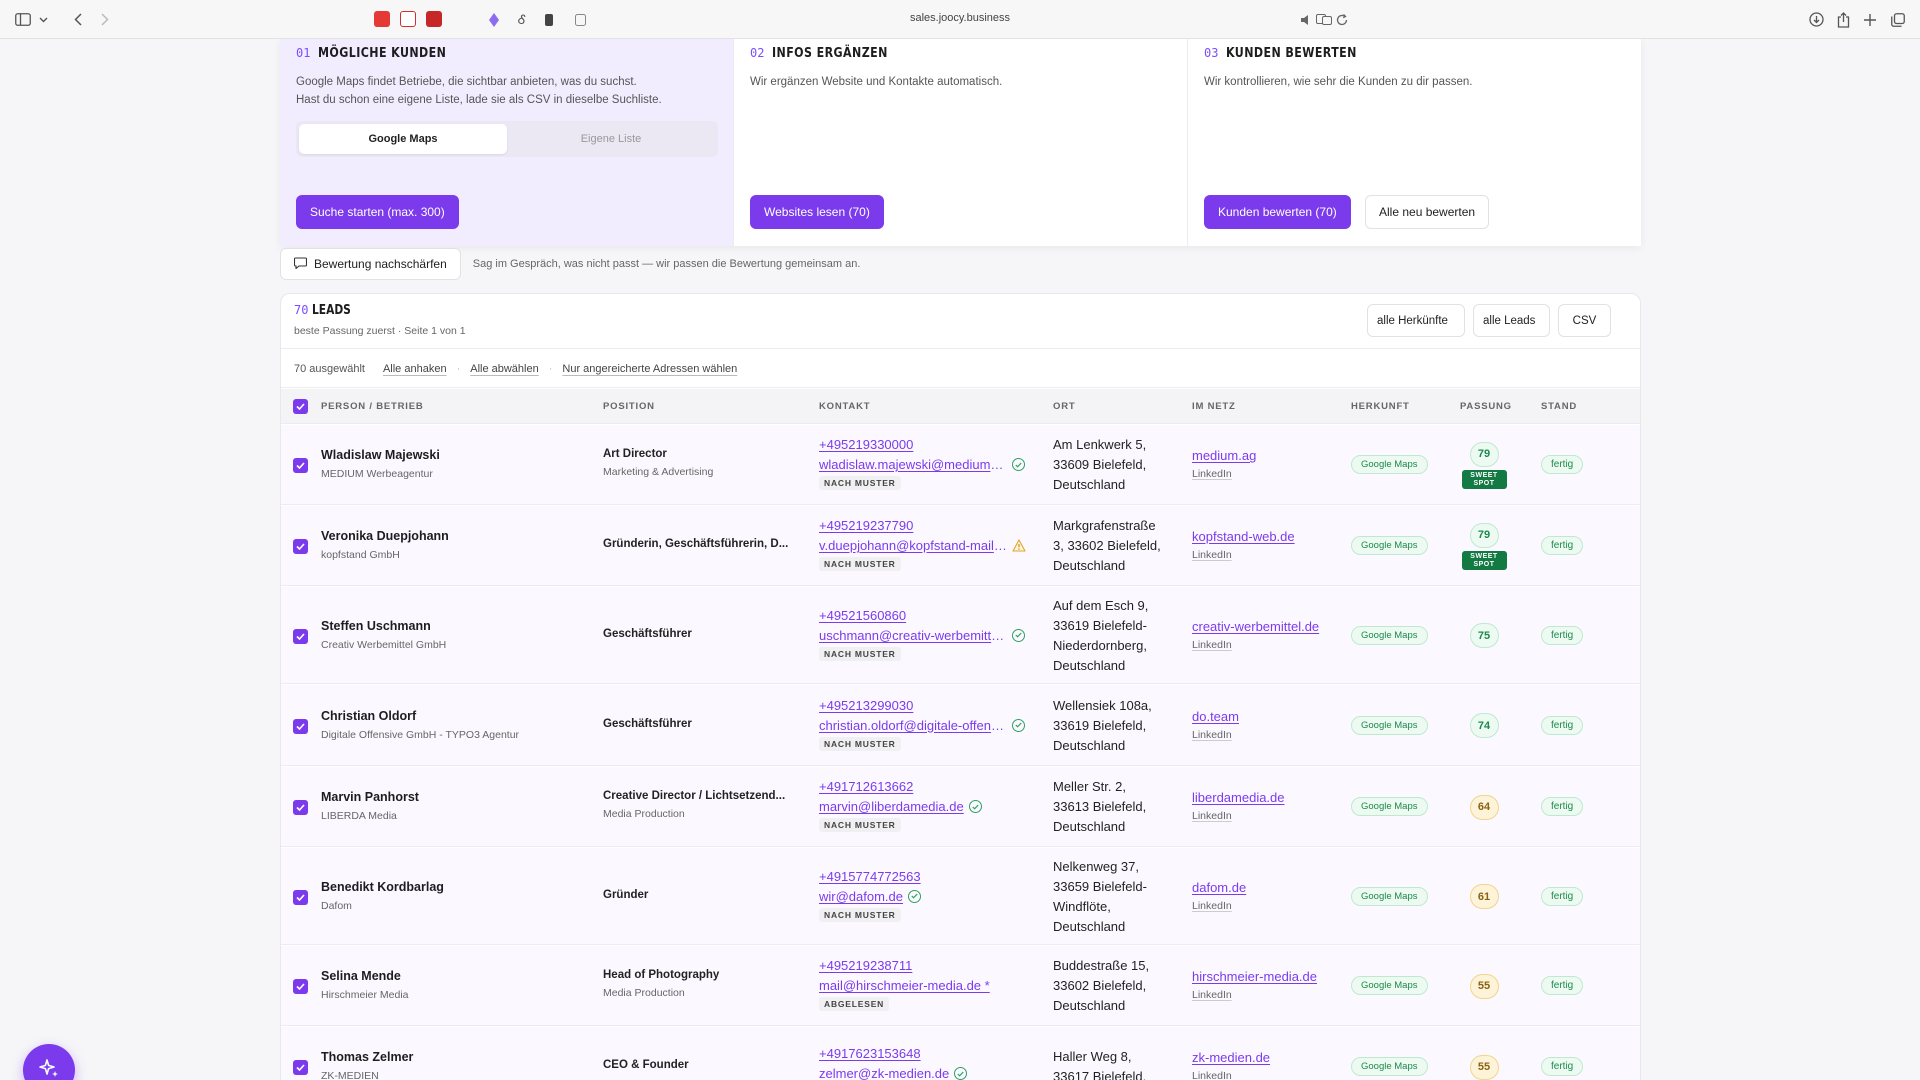 The image size is (1920, 1080). Describe the element at coordinates (1267, 887) in the screenshot. I see `website-link: dafom.de` at that location.